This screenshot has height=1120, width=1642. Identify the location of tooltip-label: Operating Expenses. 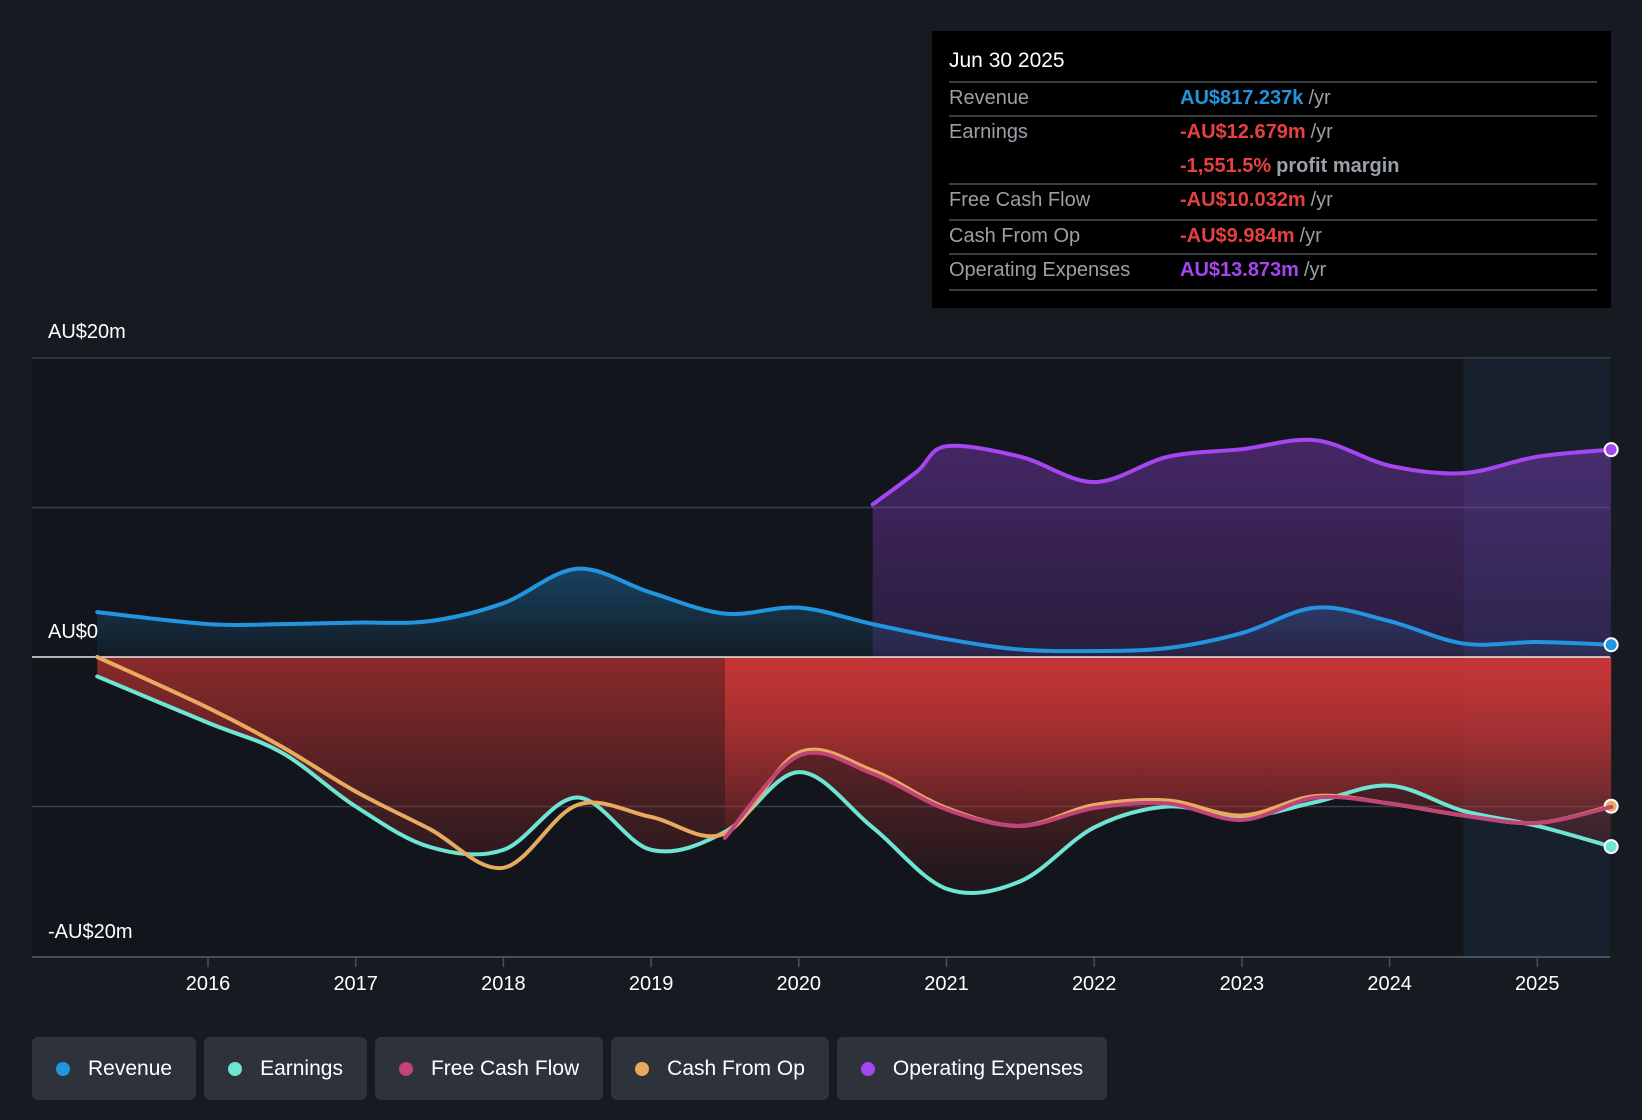
(1040, 270).